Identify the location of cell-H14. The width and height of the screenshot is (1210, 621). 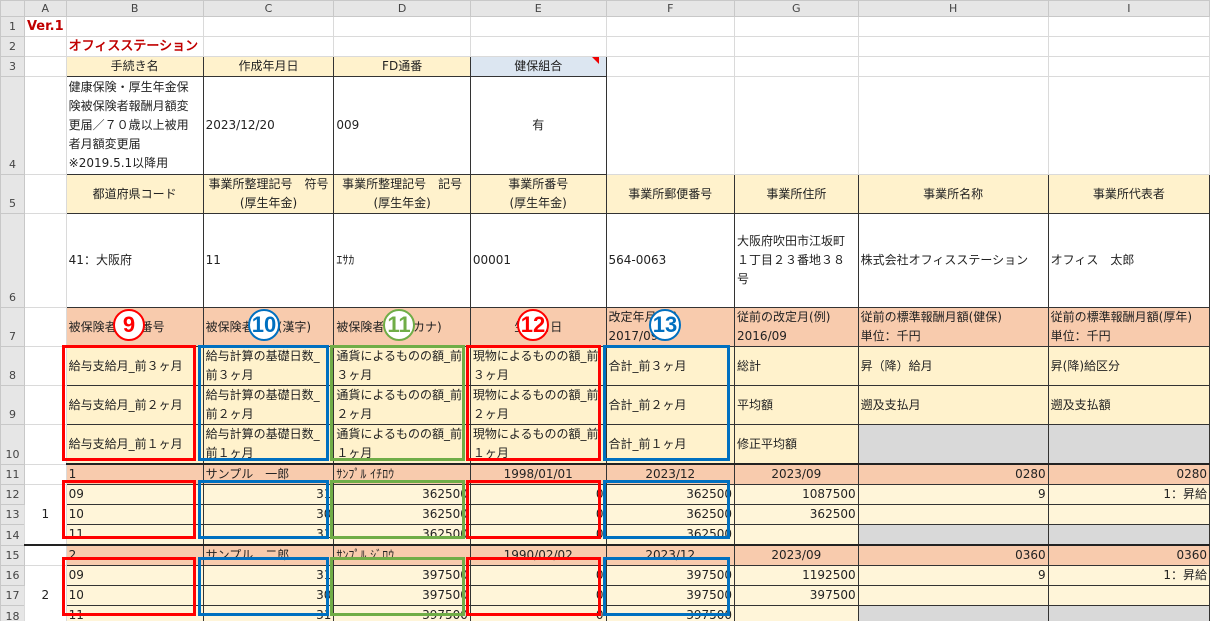
(953, 535).